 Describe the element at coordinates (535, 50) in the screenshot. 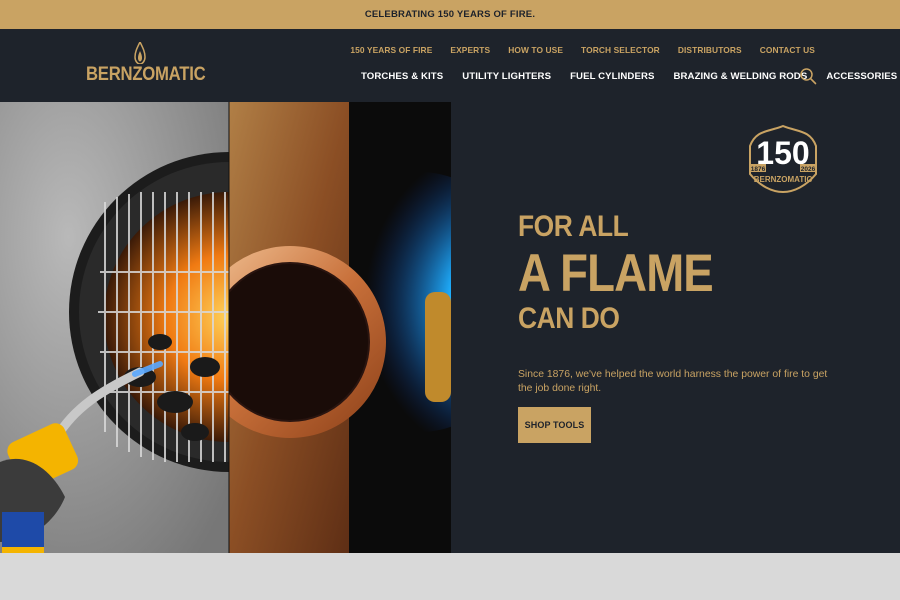

I see `secondary-nav-item: HOW TO USE` at that location.